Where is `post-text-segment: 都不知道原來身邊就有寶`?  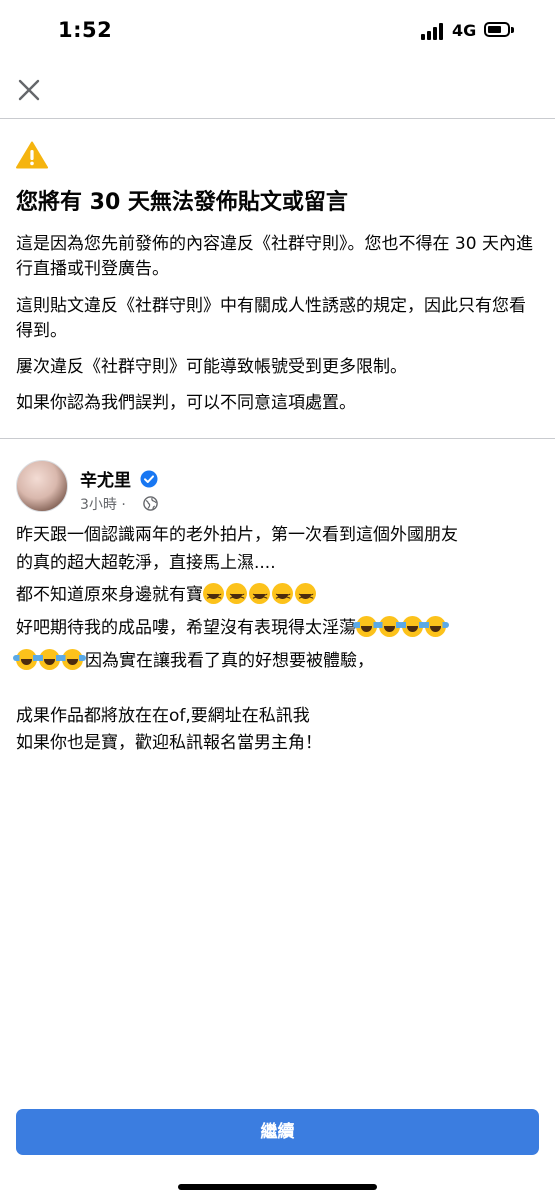 post-text-segment: 都不知道原來身邊就有寶 is located at coordinates (109, 595).